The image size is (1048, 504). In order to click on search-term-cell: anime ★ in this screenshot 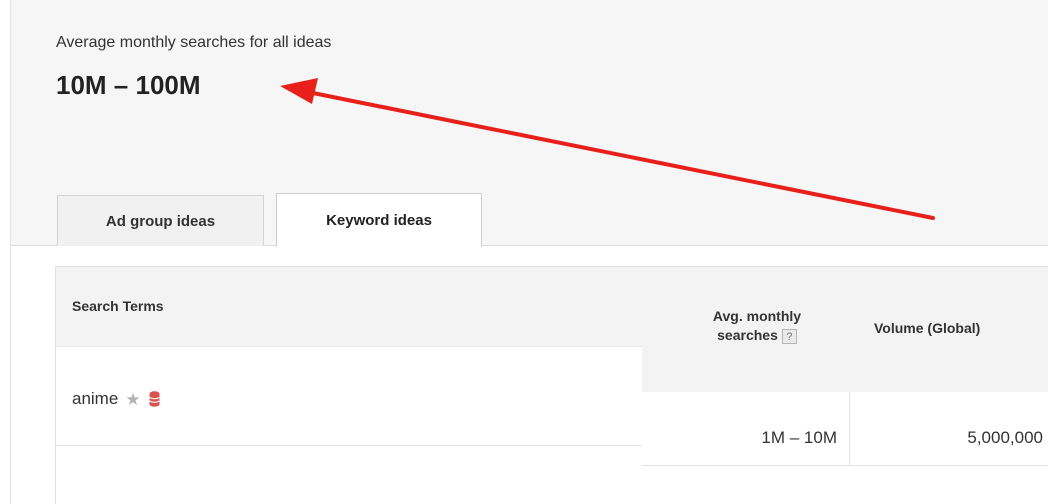, I will do `click(116, 399)`.